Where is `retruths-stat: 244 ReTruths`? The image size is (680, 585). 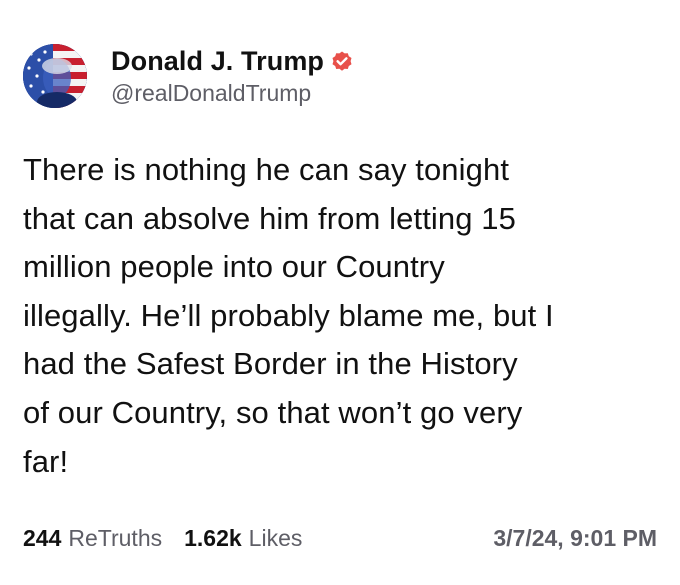
retruths-stat: 244 ReTruths is located at coordinates (92, 538).